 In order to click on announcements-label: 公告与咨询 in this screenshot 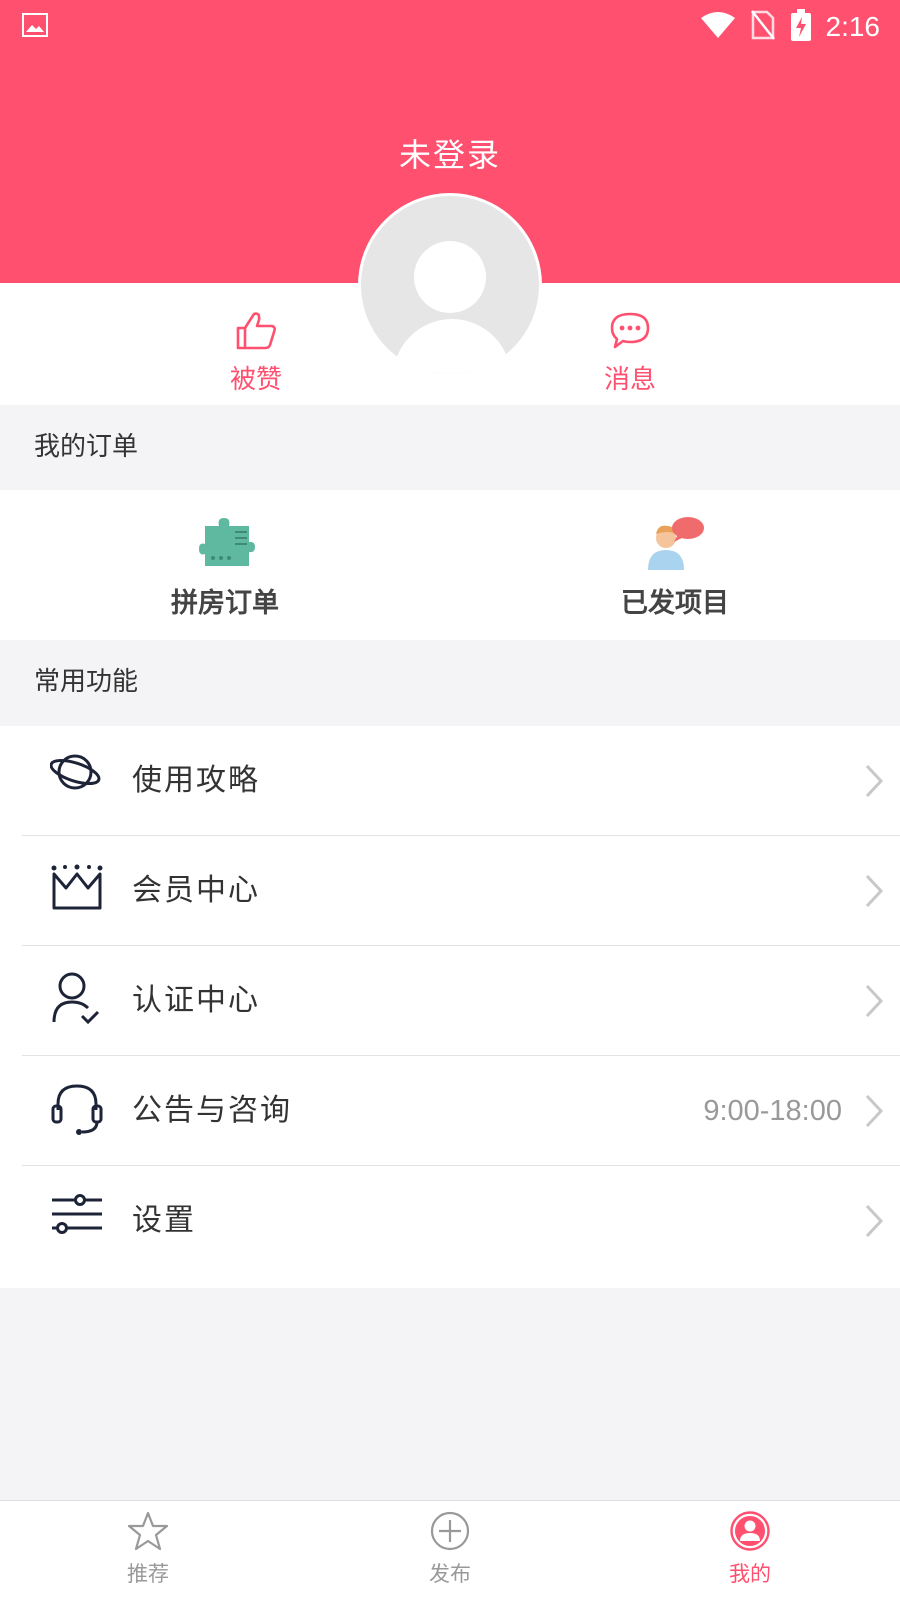, I will do `click(212, 1110)`.